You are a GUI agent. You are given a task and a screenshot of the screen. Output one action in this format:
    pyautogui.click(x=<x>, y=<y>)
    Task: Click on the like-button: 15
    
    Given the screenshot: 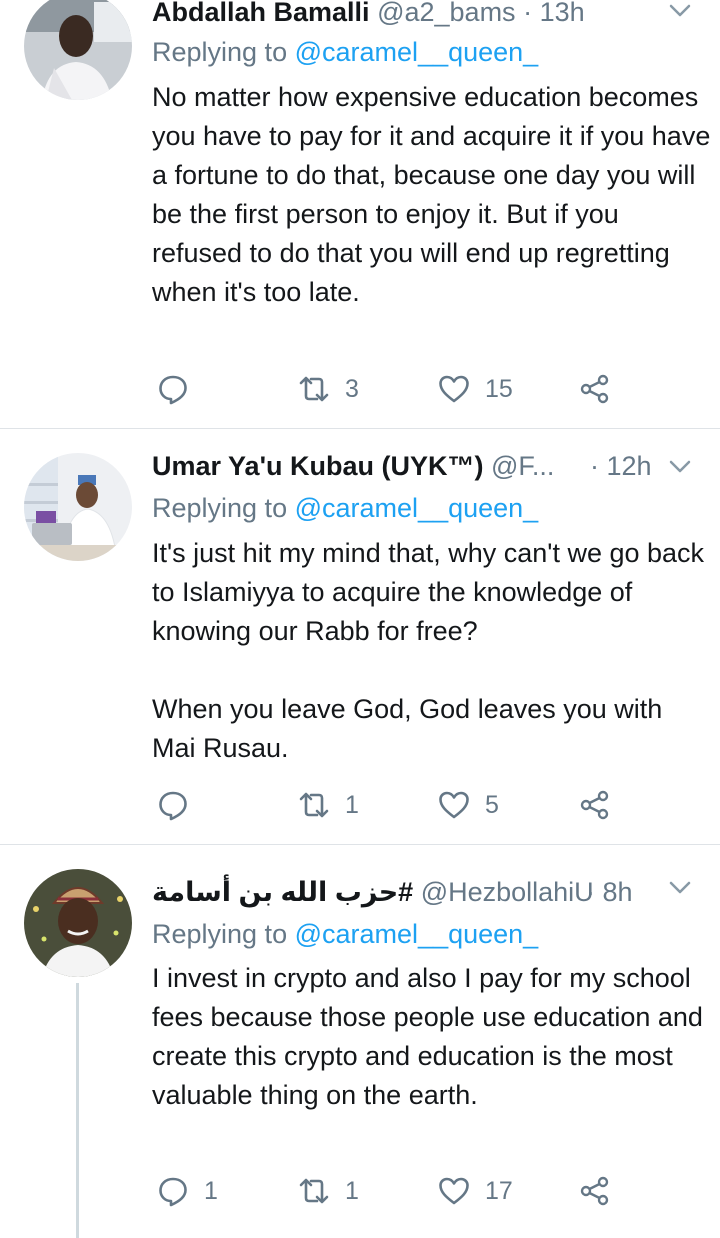 What is the action you would take?
    pyautogui.click(x=475, y=389)
    